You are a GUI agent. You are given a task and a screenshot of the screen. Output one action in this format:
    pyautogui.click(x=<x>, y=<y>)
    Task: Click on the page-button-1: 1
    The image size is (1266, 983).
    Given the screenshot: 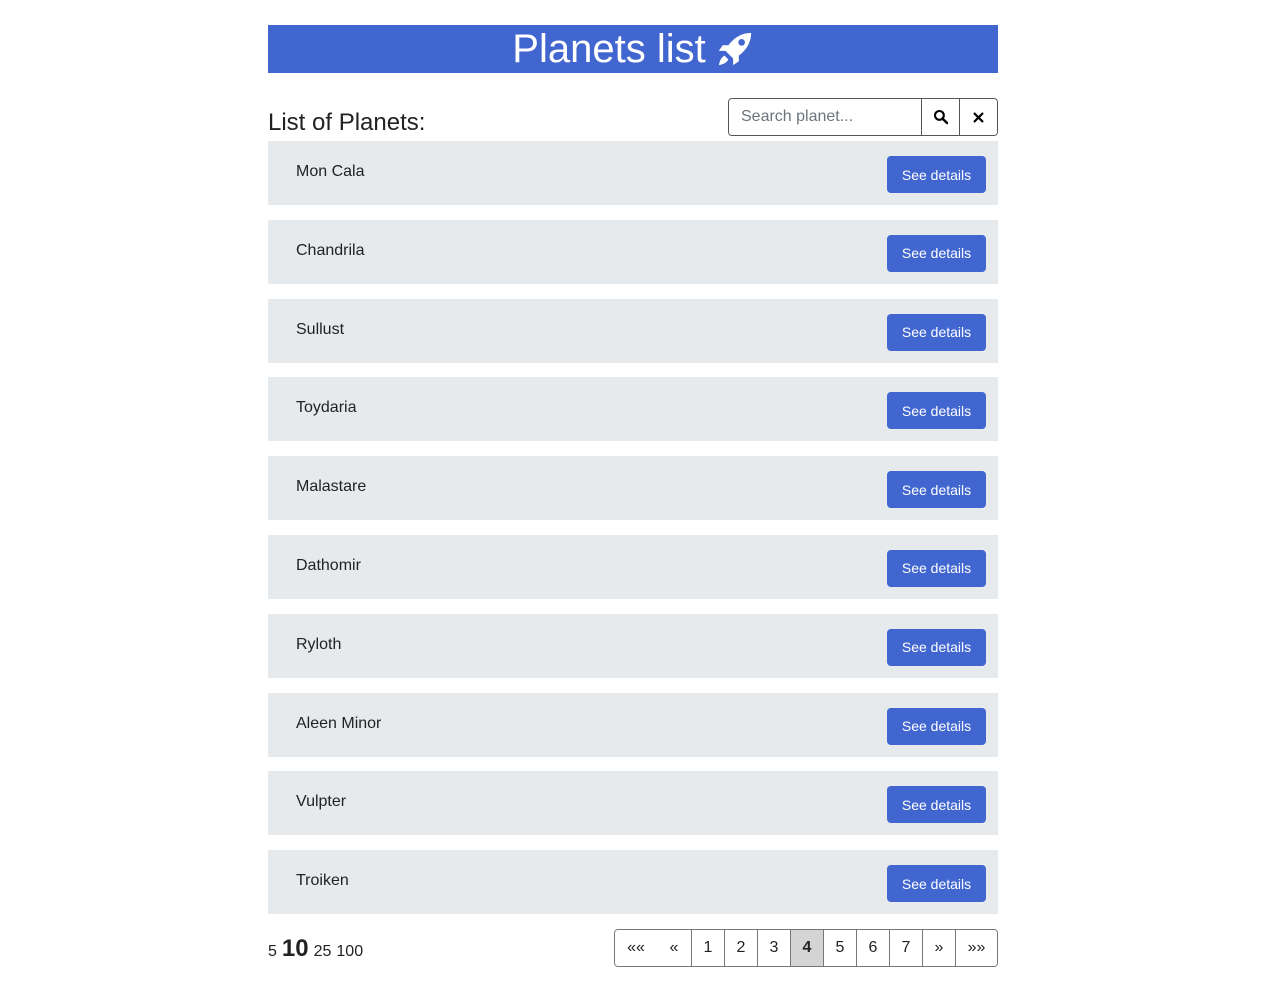 What is the action you would take?
    pyautogui.click(x=707, y=948)
    